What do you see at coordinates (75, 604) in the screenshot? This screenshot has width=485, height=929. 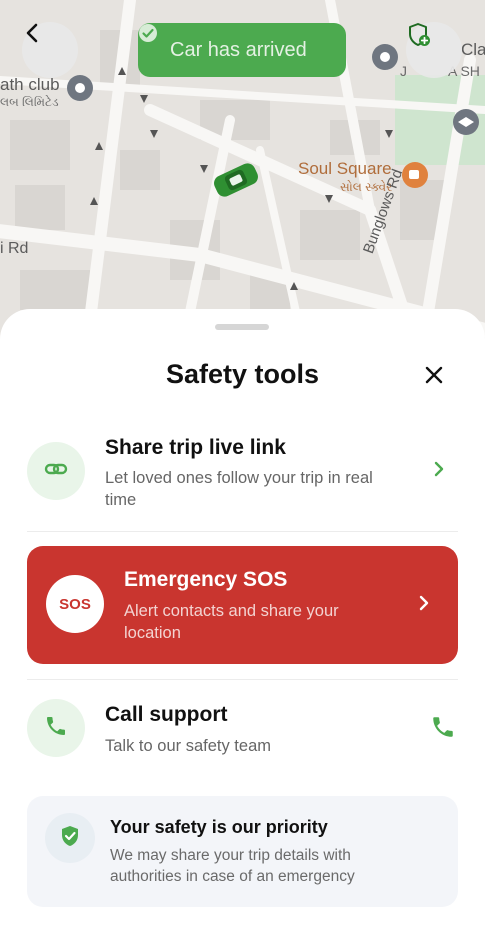 I see `sos-badge: SOS` at bounding box center [75, 604].